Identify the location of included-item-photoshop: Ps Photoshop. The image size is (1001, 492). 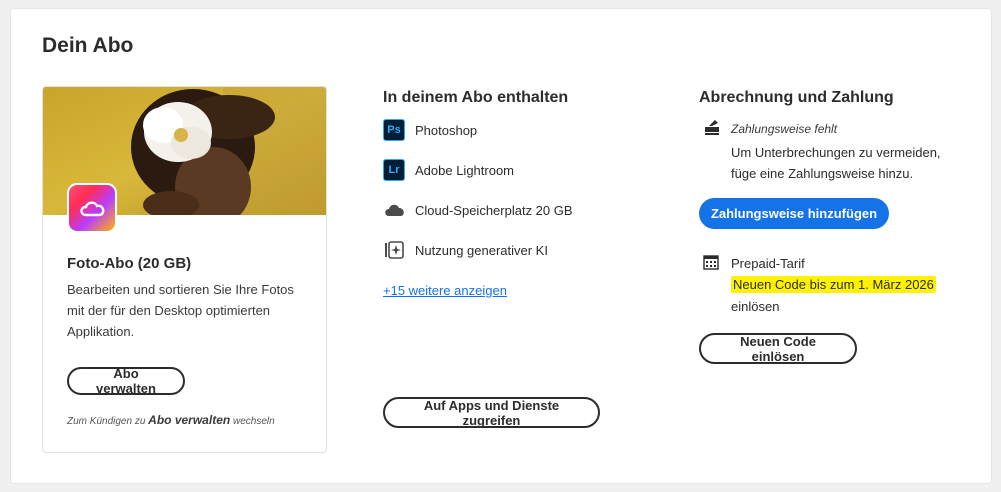
(430, 130).